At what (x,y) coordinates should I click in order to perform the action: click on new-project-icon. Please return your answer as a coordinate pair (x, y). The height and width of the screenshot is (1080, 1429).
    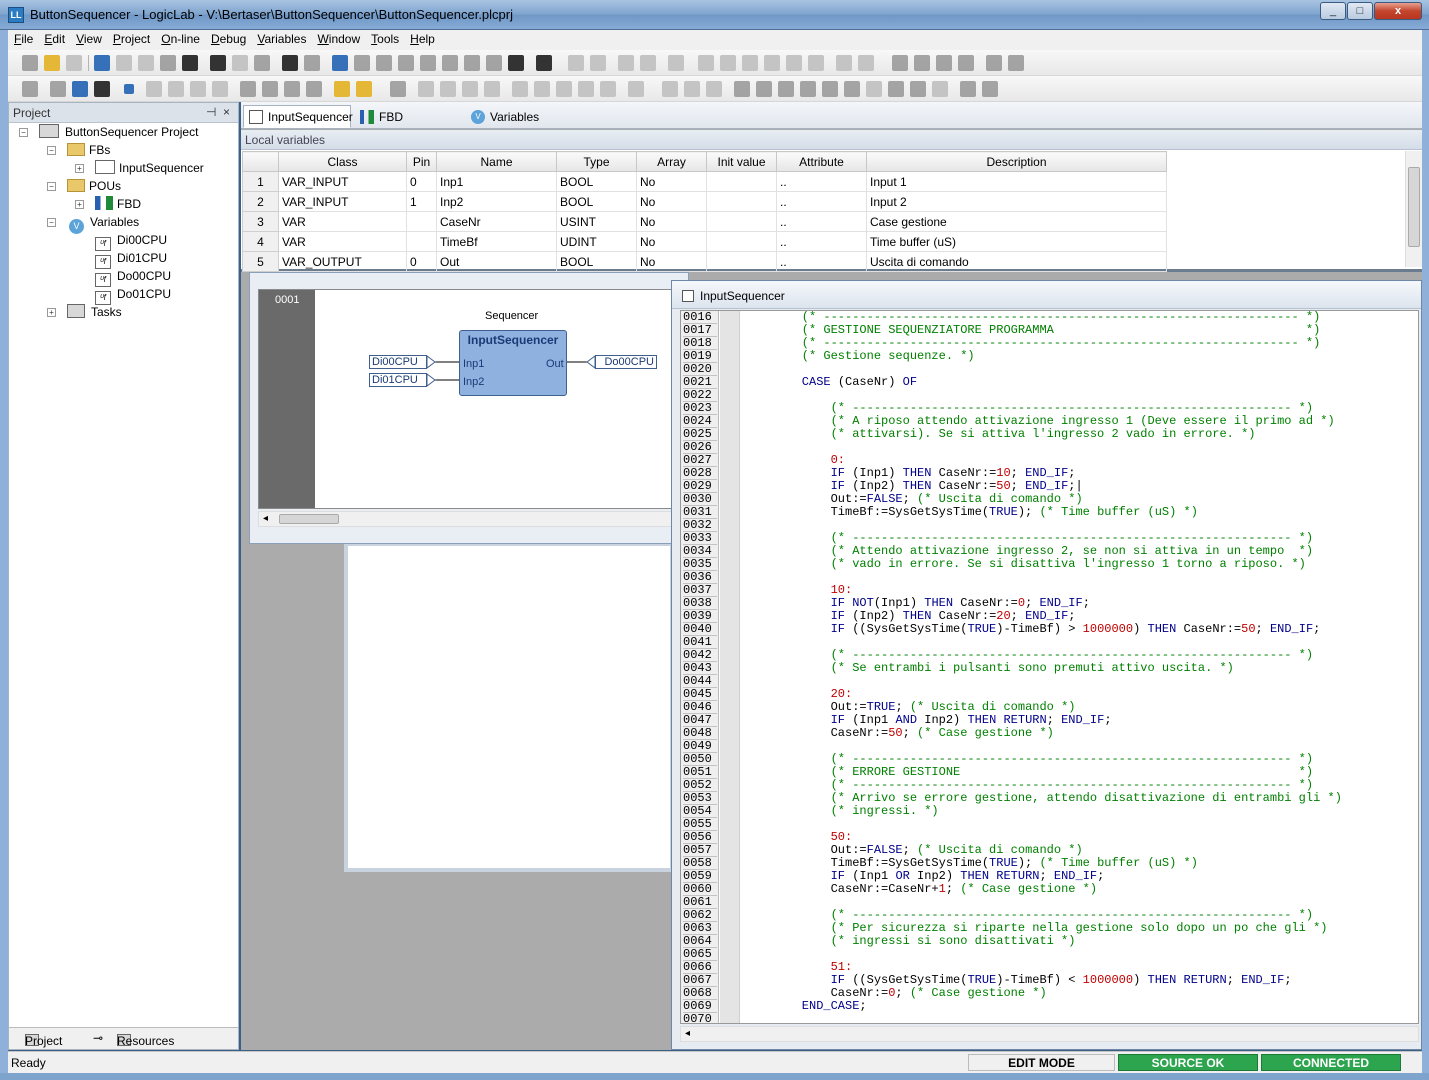
    Looking at the image, I should click on (30, 63).